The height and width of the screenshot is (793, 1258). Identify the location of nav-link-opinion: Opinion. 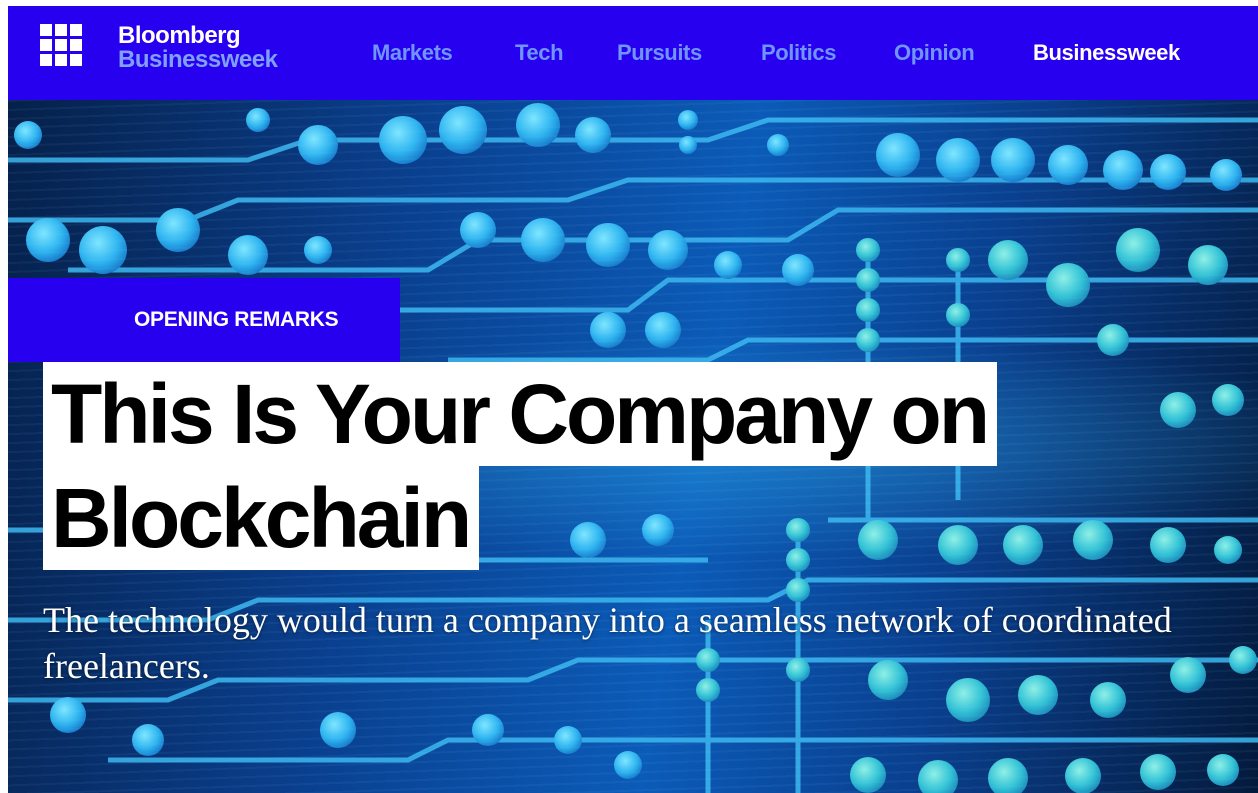
(934, 53).